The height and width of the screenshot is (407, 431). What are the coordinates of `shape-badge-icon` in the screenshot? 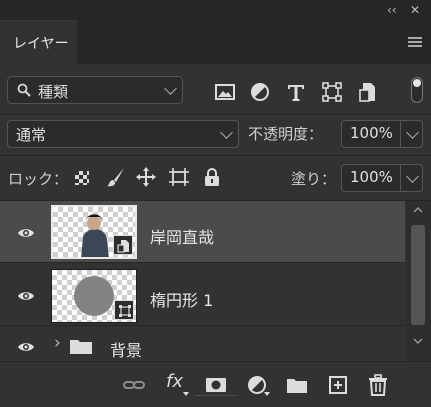 It's located at (125, 311).